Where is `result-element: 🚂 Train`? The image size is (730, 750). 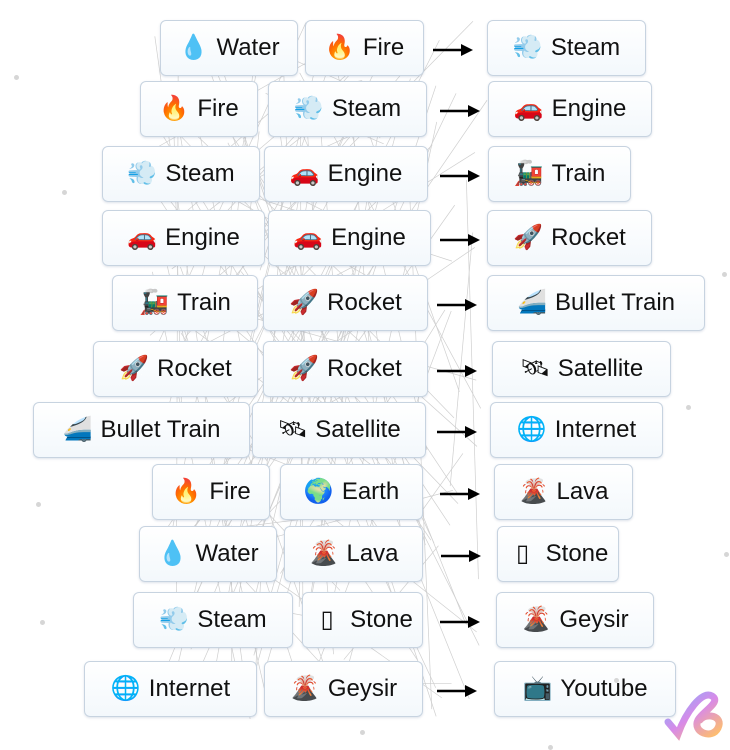 result-element: 🚂 Train is located at coordinates (559, 174).